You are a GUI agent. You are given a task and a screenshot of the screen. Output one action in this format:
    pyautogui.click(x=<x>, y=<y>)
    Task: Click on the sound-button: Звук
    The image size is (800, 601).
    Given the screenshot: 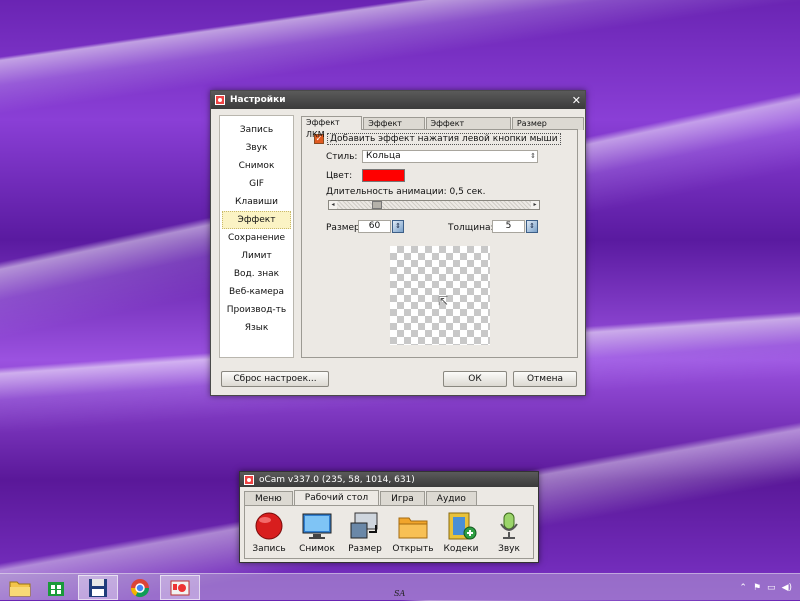 What is the action you would take?
    pyautogui.click(x=509, y=533)
    